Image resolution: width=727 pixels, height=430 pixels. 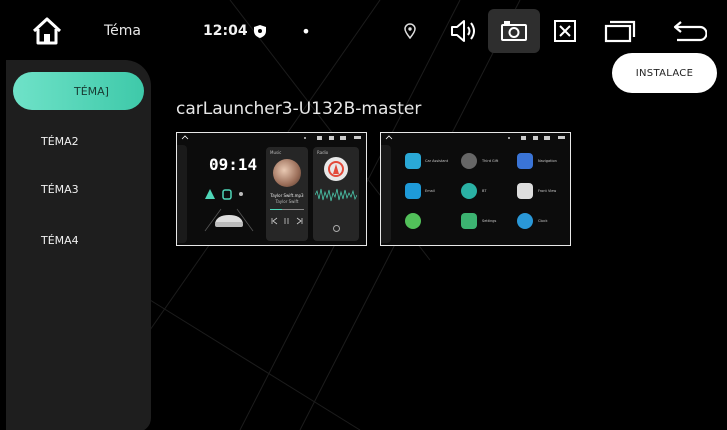 What do you see at coordinates (543, 221) in the screenshot?
I see `app-label: Clock` at bounding box center [543, 221].